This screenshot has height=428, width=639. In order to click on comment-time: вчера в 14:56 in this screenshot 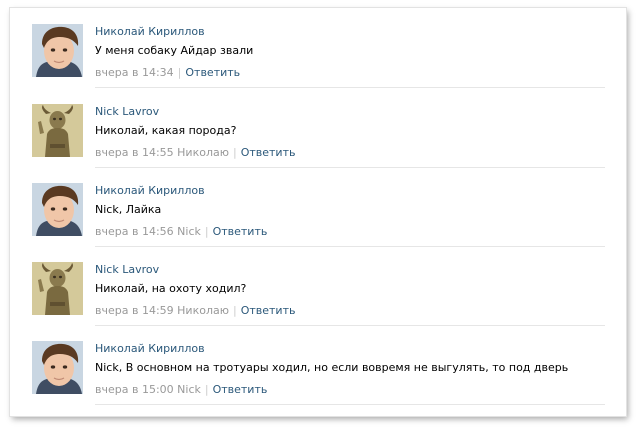, I will do `click(134, 231)`.